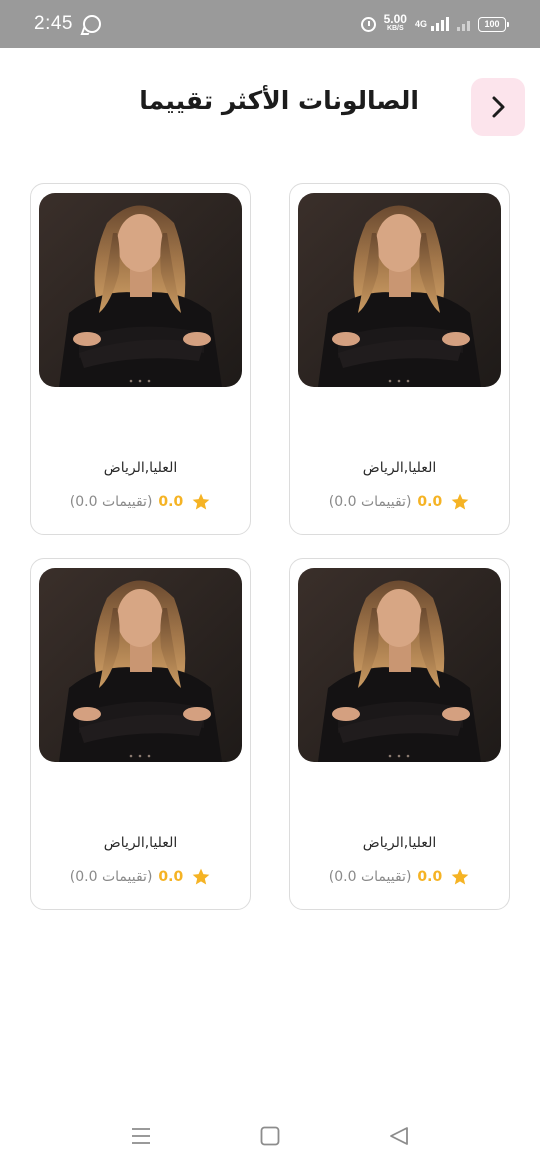 The image size is (540, 1170). Describe the element at coordinates (270, 1136) in the screenshot. I see `home-square-icon` at that location.